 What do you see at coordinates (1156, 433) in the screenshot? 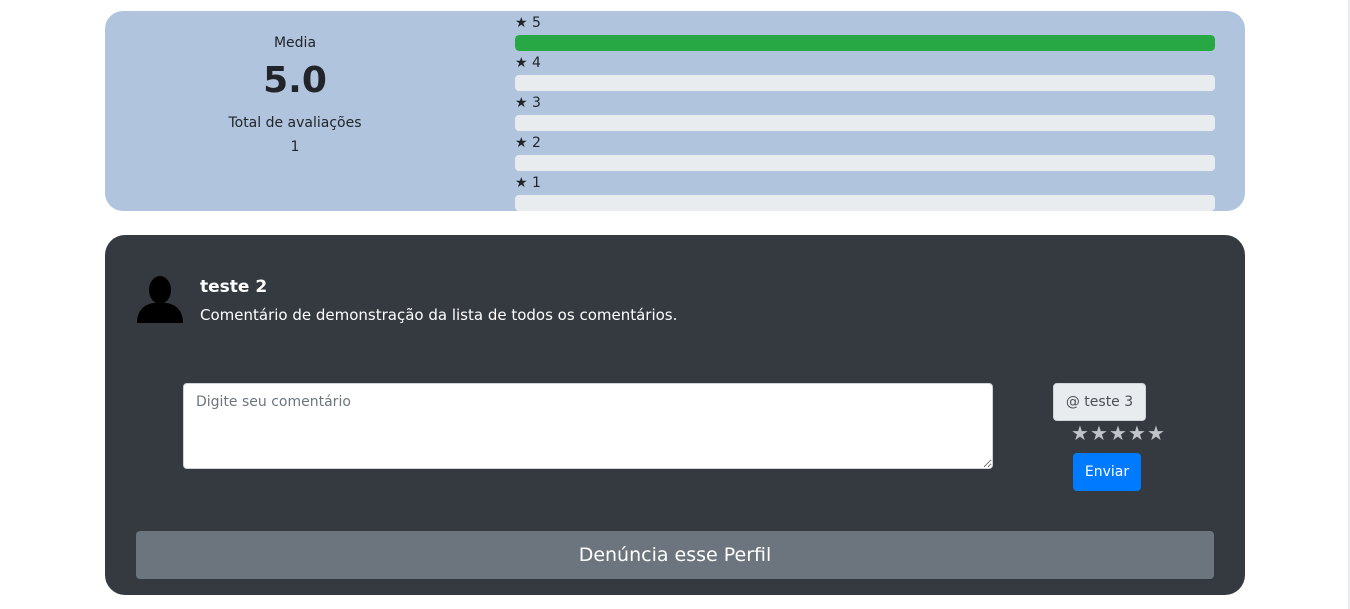
I see `star-icon-5: ★` at bounding box center [1156, 433].